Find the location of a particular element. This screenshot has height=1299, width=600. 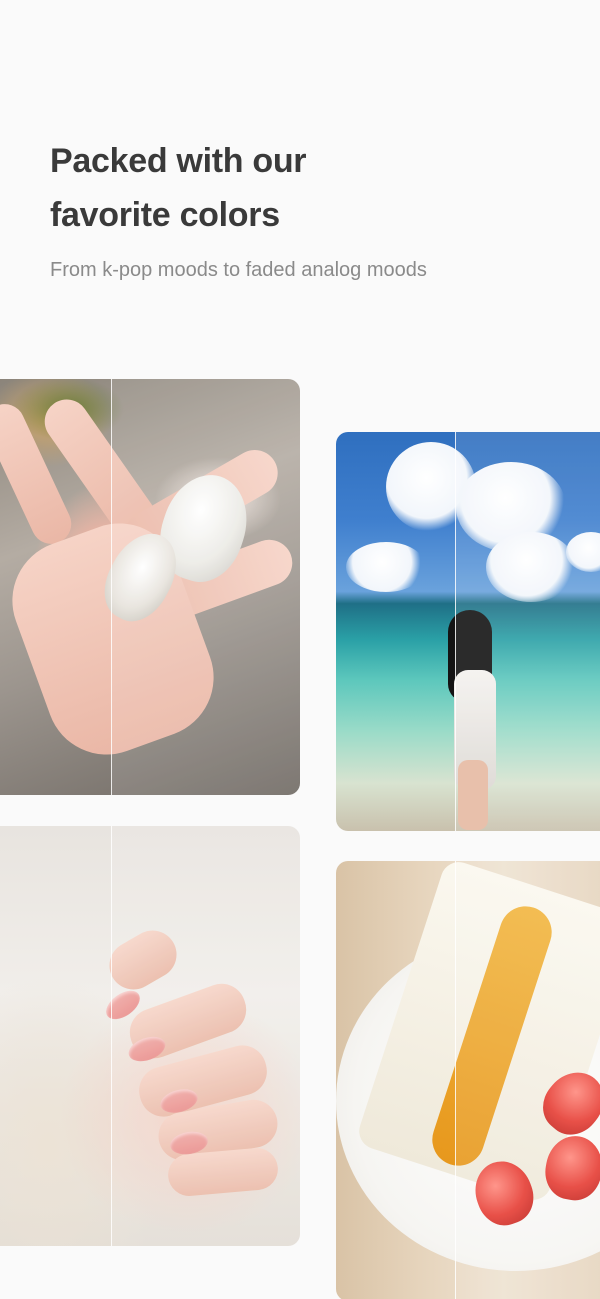

page-subtitle: From k-pop moods to faded analog moods is located at coordinates (238, 270).